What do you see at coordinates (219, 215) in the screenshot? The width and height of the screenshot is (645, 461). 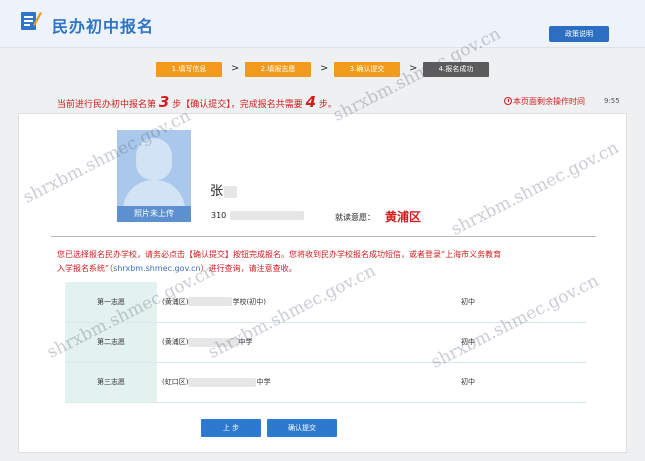 I see `student-id-prefix: 310` at bounding box center [219, 215].